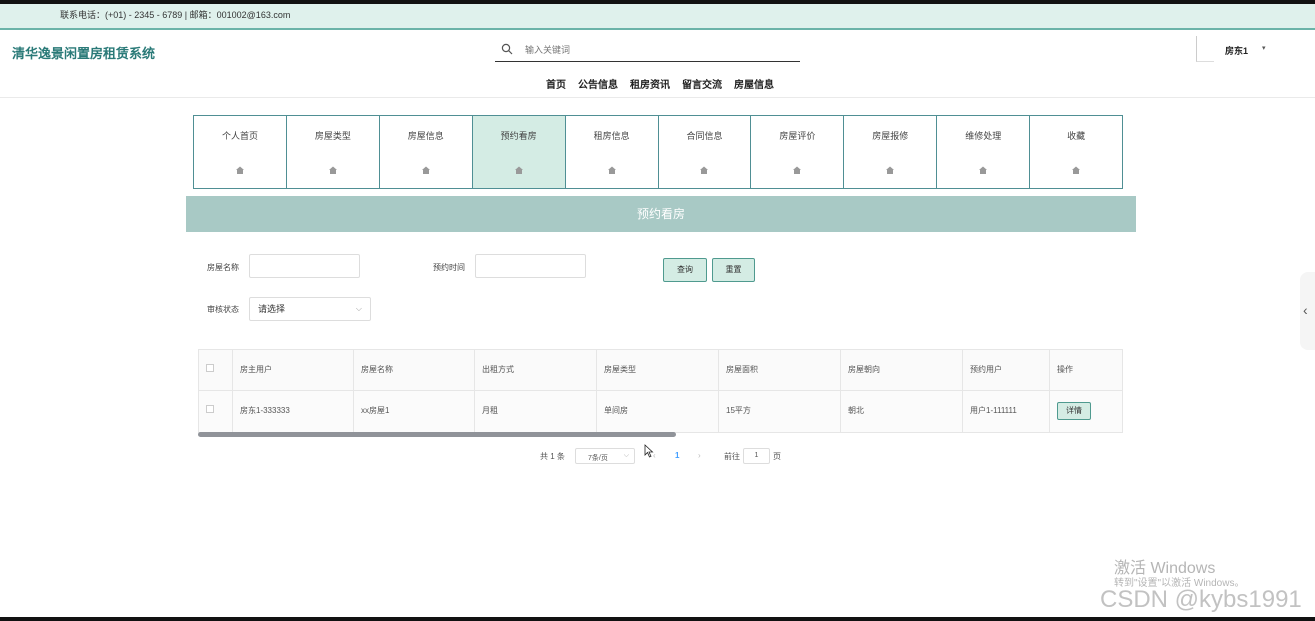  I want to click on table-cell: 房东1-333333, so click(293, 411).